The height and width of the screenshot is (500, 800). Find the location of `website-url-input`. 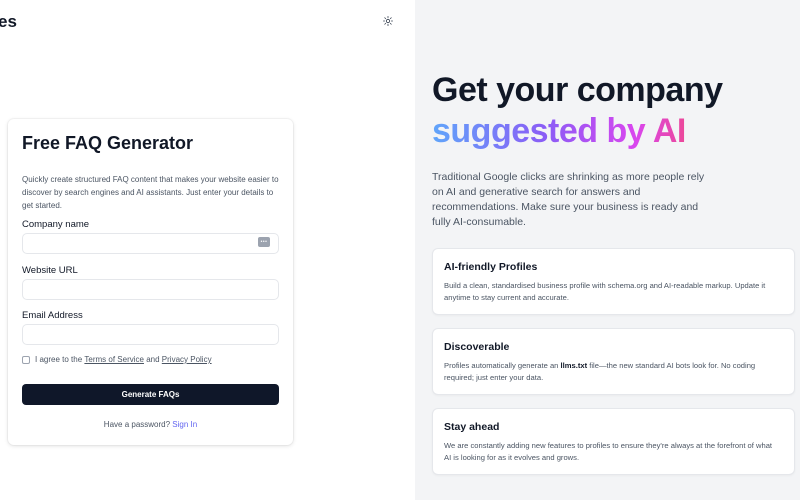

website-url-input is located at coordinates (150, 289).